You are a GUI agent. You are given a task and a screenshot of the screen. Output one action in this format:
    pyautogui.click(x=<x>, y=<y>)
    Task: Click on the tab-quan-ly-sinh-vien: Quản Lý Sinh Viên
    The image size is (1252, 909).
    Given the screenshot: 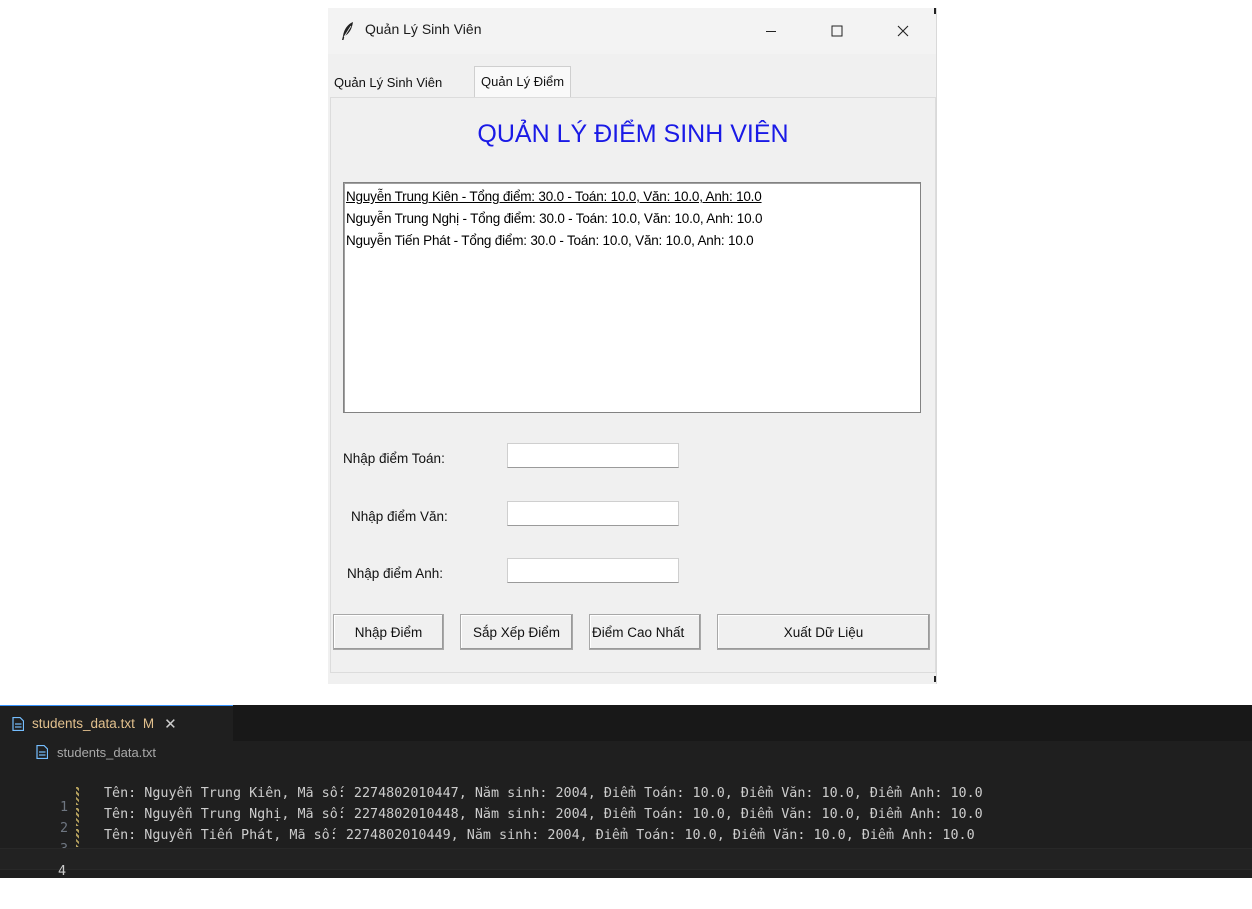 What is the action you would take?
    pyautogui.click(x=388, y=83)
    